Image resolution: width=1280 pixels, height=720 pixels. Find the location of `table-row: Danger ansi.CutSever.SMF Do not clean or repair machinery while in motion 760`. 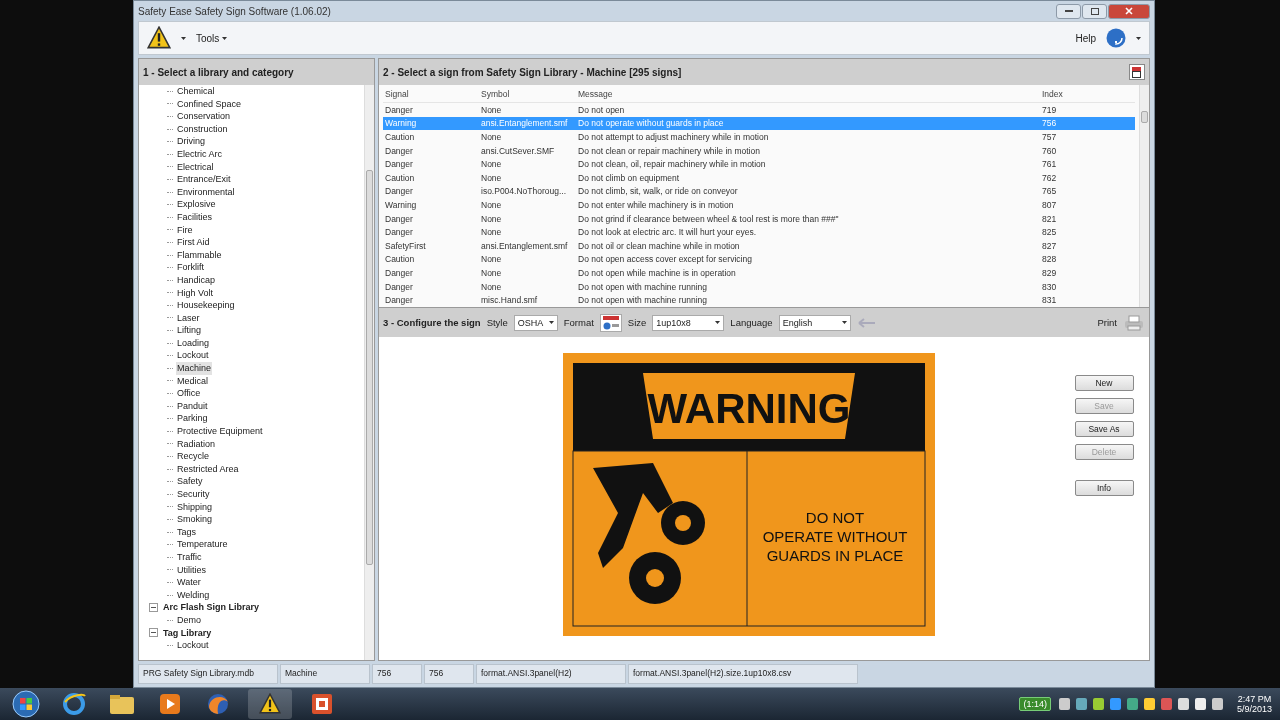

table-row: Danger ansi.CutSever.SMF Do not clean or repair machinery while in motion 760 is located at coordinates (759, 150).